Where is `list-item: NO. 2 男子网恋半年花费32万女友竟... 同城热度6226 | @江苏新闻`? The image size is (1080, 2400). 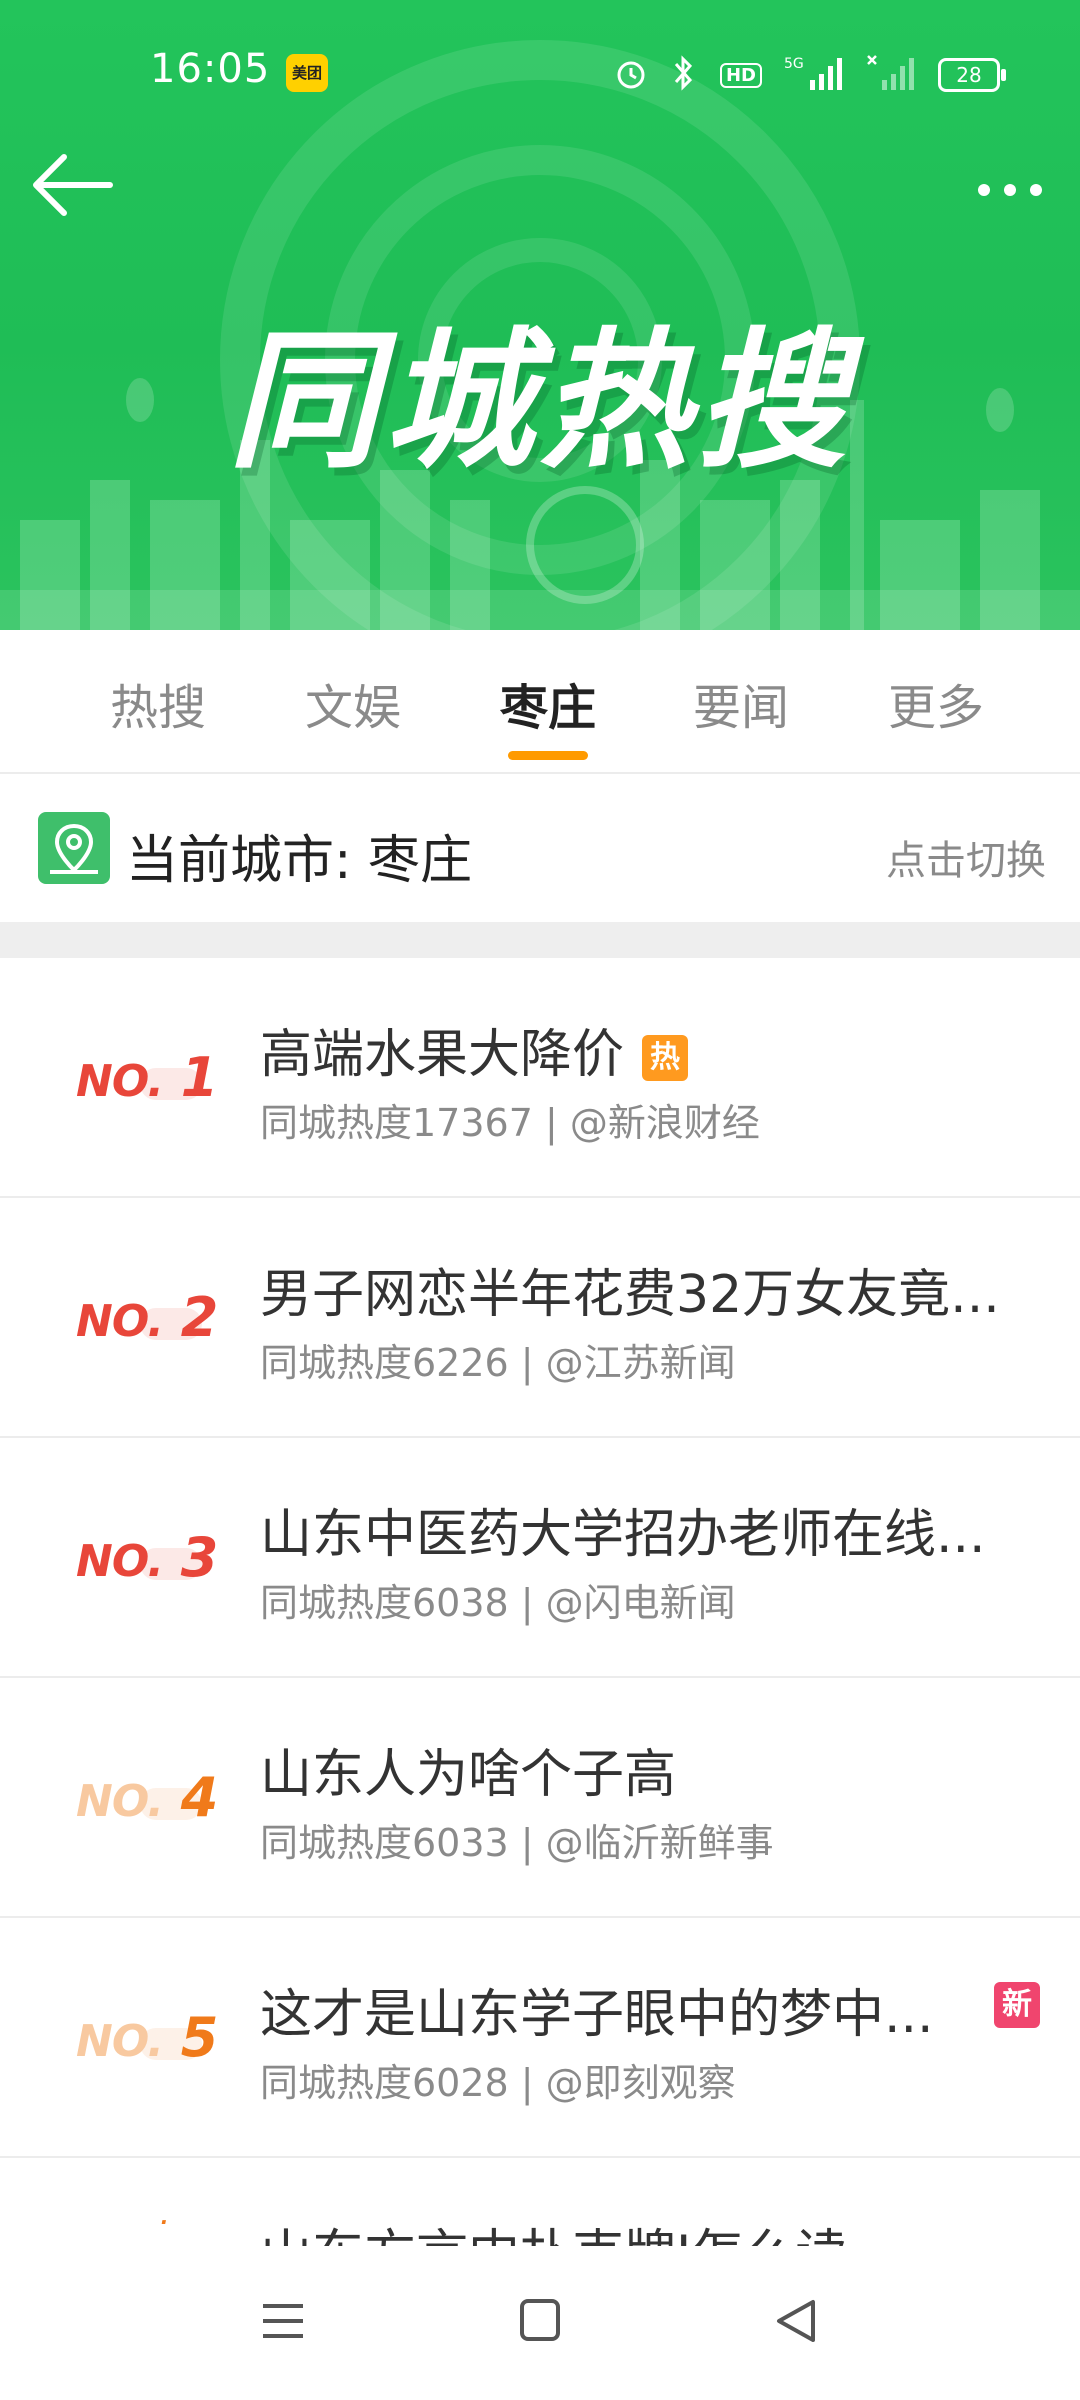
list-item: NO. 2 男子网恋半年花费32万女友竟... 同城热度6226 | @江苏新闻 is located at coordinates (540, 1318).